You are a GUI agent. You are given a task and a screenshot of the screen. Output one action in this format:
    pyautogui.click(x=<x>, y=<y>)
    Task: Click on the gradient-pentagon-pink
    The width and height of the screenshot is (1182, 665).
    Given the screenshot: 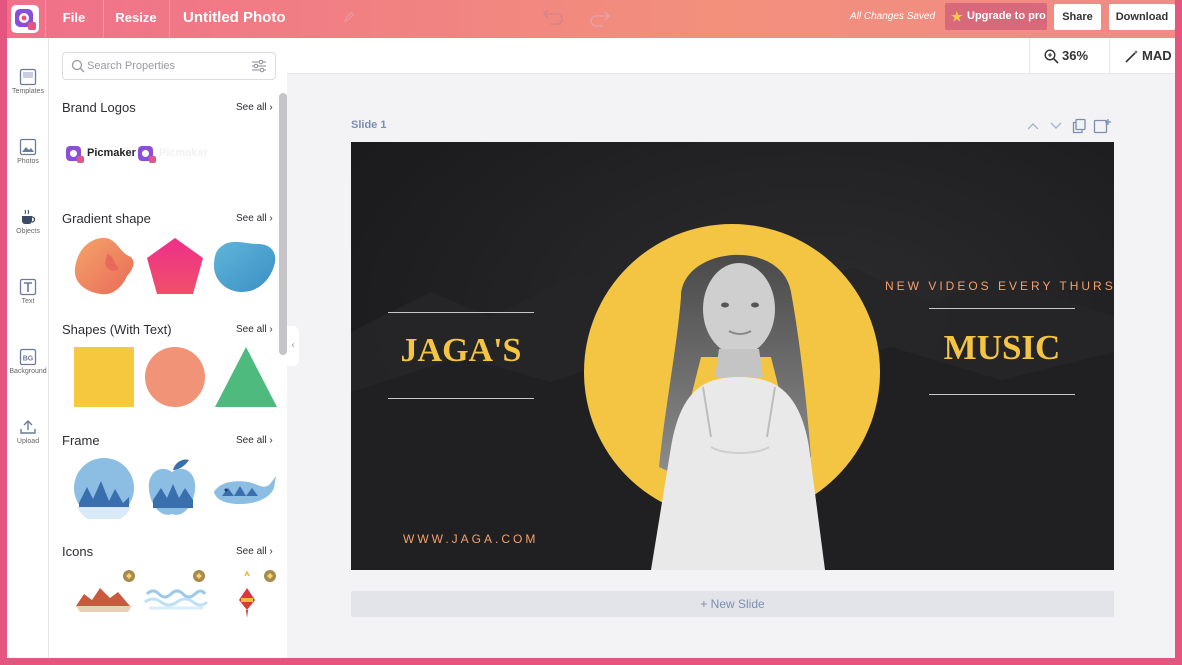 What is the action you would take?
    pyautogui.click(x=175, y=266)
    